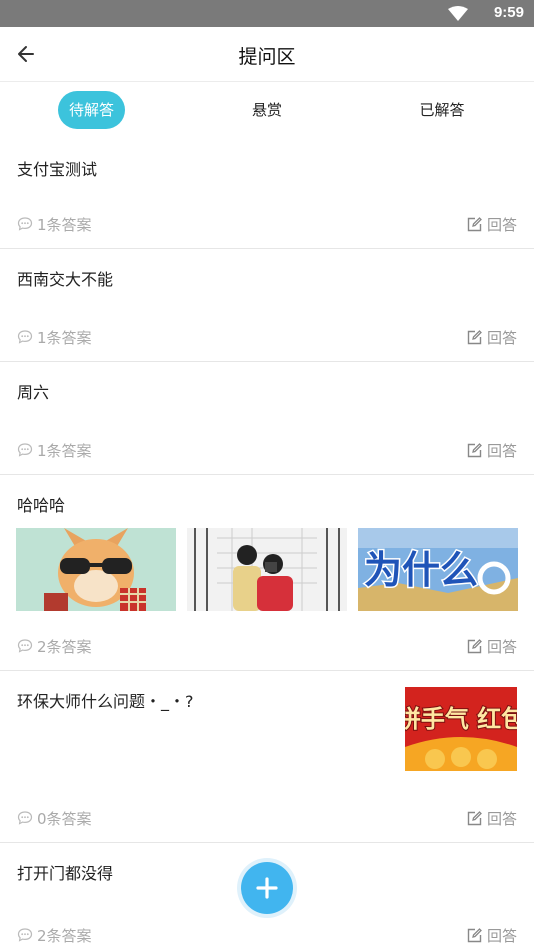 Image resolution: width=534 pixels, height=949 pixels. I want to click on question-title: 环保大师什么问题・_・?, so click(105, 701).